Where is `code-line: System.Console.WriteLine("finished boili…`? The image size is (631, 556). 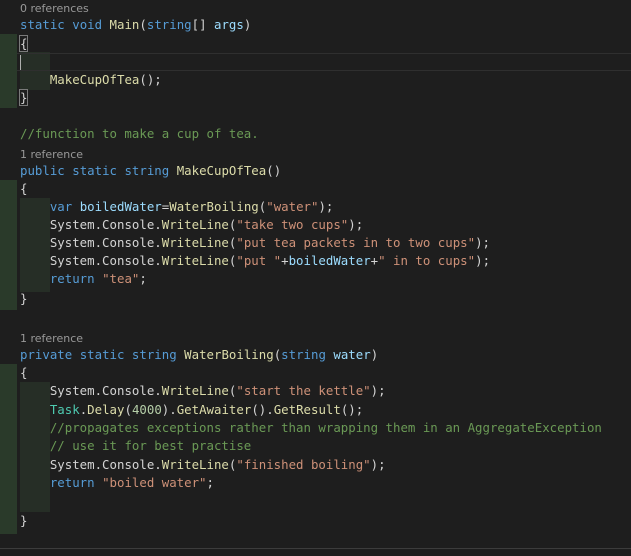 code-line: System.Console.WriteLine("finished boili… is located at coordinates (203, 465).